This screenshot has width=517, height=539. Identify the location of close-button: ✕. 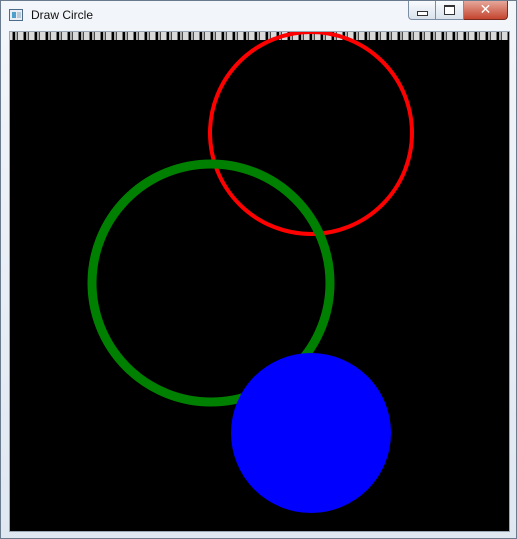
(486, 10).